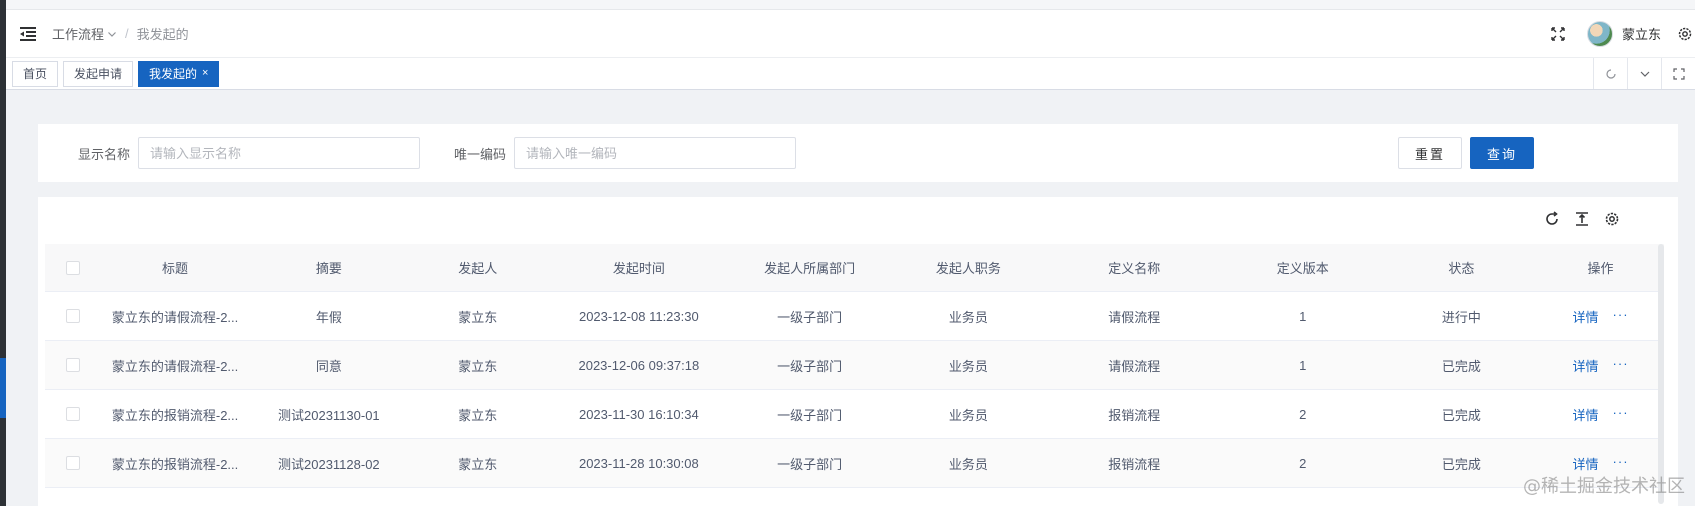 This screenshot has height=506, width=1695. Describe the element at coordinates (173, 74) in the screenshot. I see `tag-label: 我发起的` at that location.